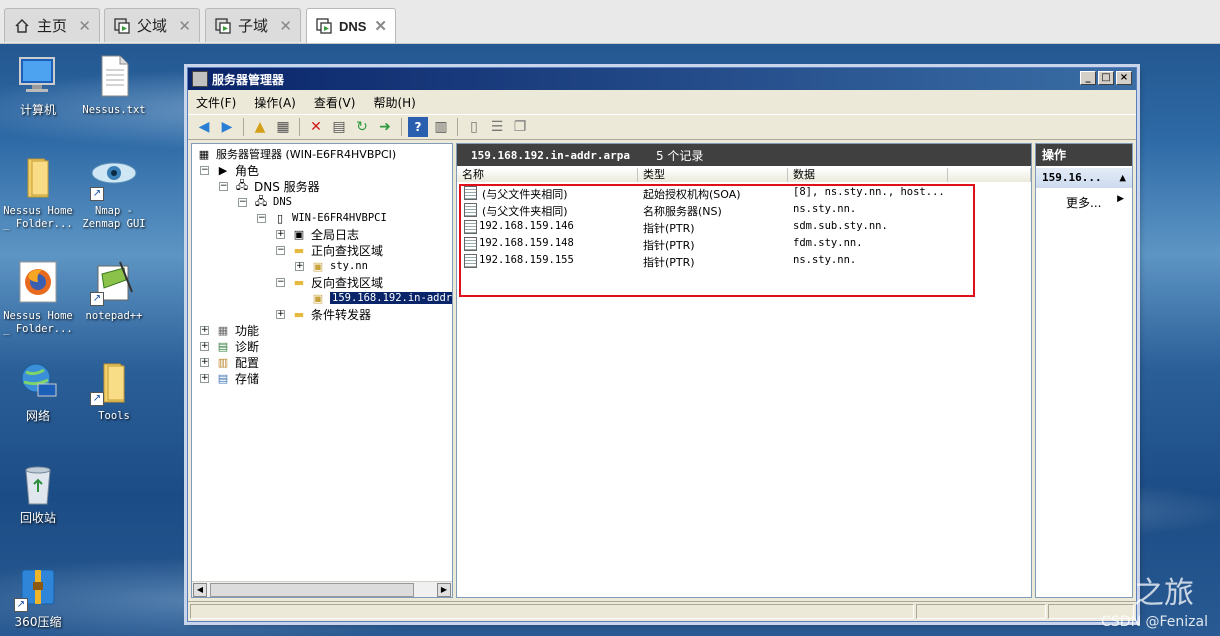 This screenshot has width=1220, height=636. Describe the element at coordinates (38, 484) in the screenshot. I see `recycle-bin-icon` at that location.